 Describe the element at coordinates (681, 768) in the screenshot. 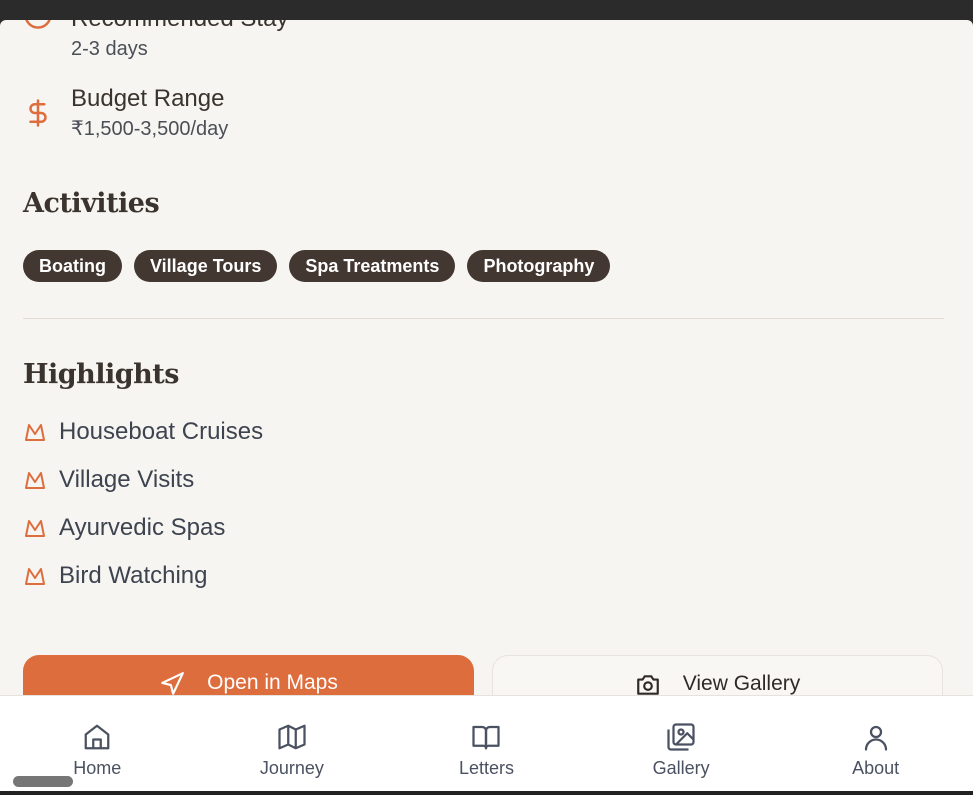

I see `nav-label-gallery: Gallery` at that location.